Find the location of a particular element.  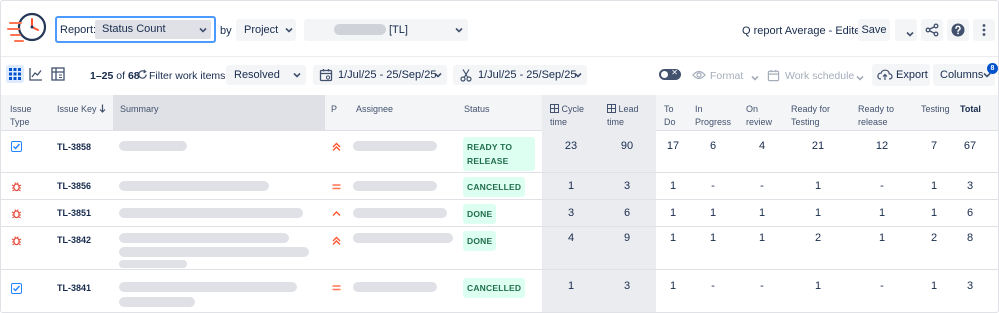

format-toggle: ✕ is located at coordinates (670, 74).